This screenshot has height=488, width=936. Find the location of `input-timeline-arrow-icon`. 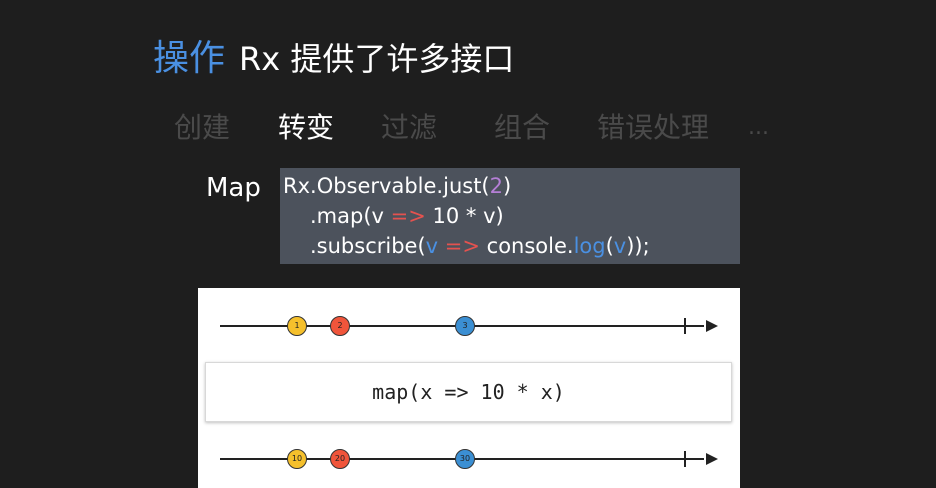

input-timeline-arrow-icon is located at coordinates (712, 326).